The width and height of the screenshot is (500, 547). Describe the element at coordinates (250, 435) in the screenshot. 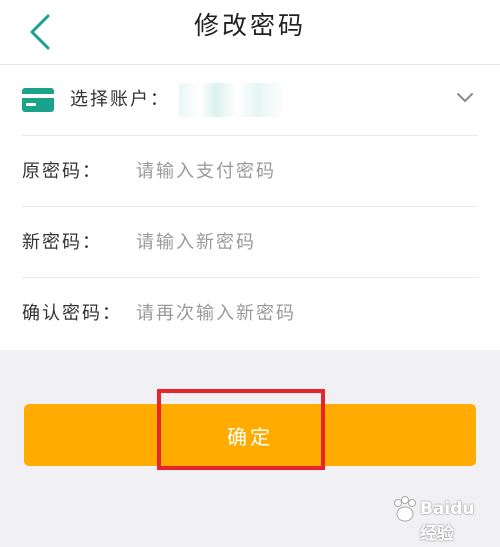

I see `confirm-button: 确定` at that location.